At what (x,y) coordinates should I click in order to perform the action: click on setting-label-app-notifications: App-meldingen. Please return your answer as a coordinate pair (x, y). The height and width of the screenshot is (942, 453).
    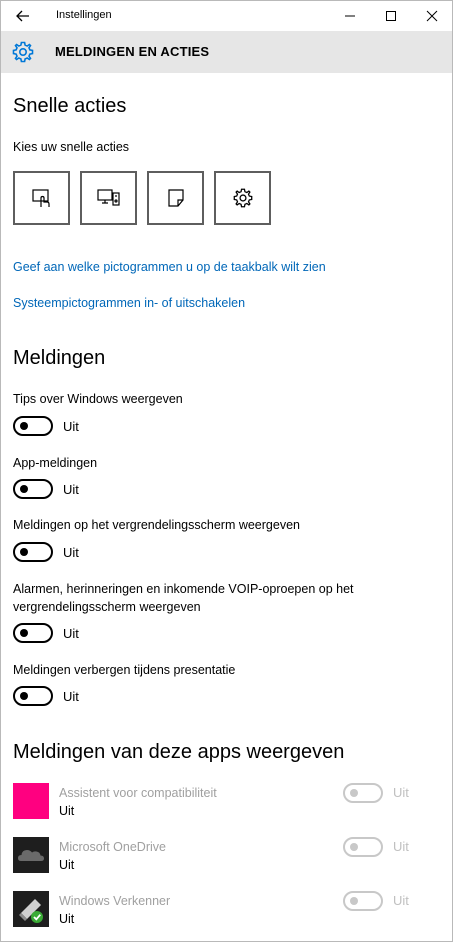
    Looking at the image, I should click on (55, 463).